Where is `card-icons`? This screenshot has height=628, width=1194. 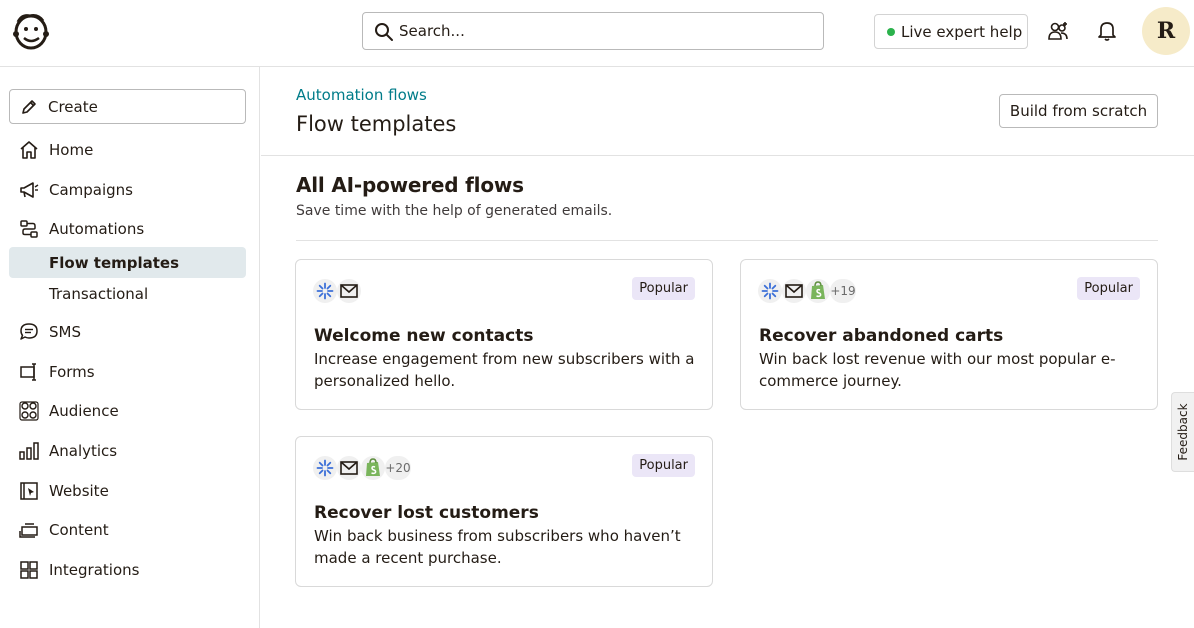 card-icons is located at coordinates (337, 291).